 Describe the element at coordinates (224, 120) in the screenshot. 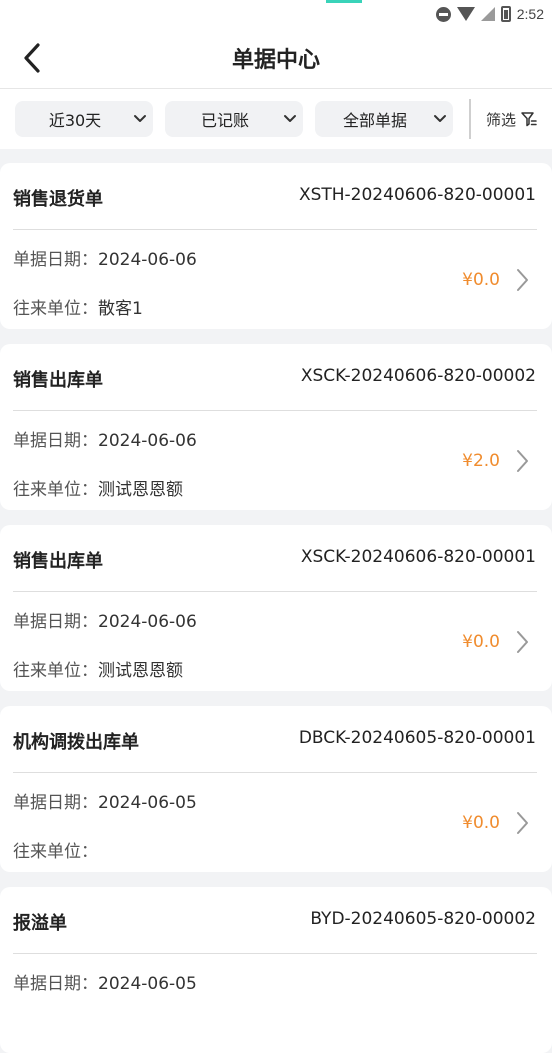

I see `status-dropdown-label: 已记账` at that location.